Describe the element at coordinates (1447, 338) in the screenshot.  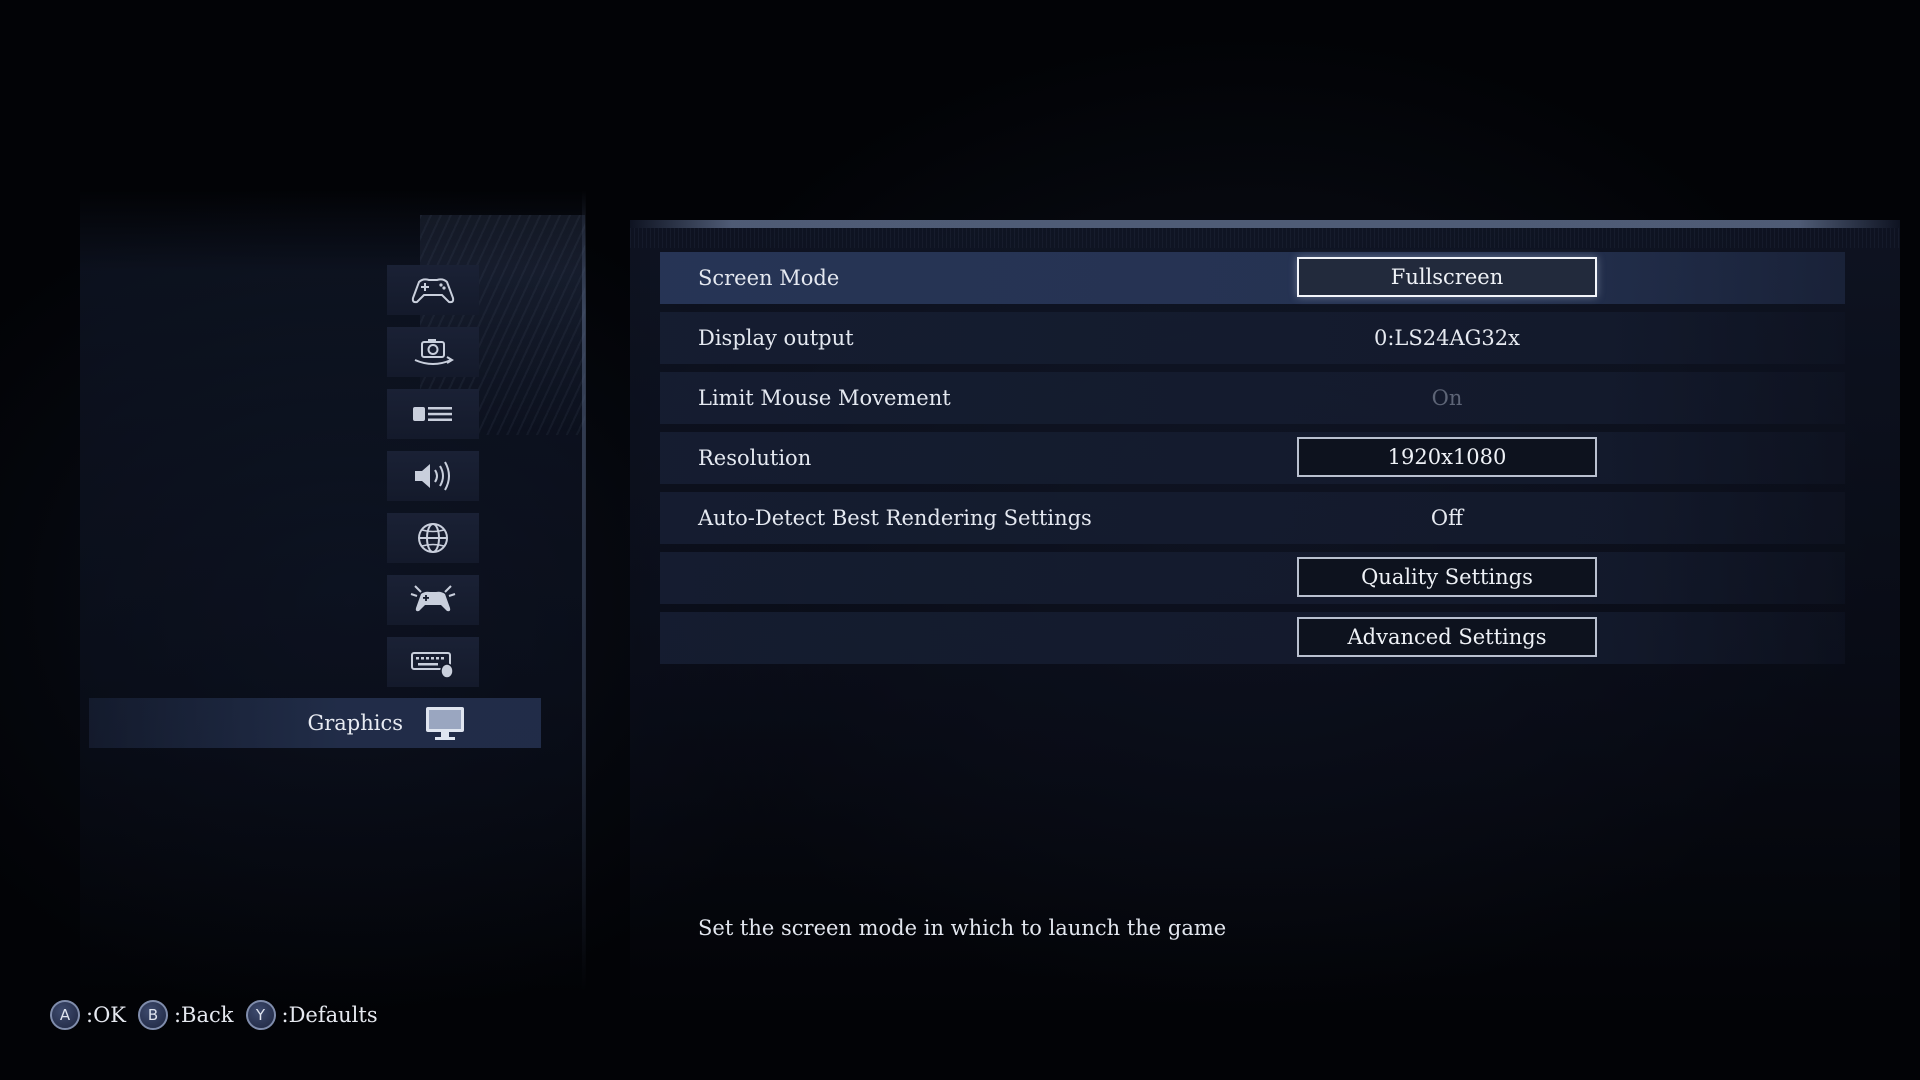
I see `display-output-value: 0:LS24AG32x` at that location.